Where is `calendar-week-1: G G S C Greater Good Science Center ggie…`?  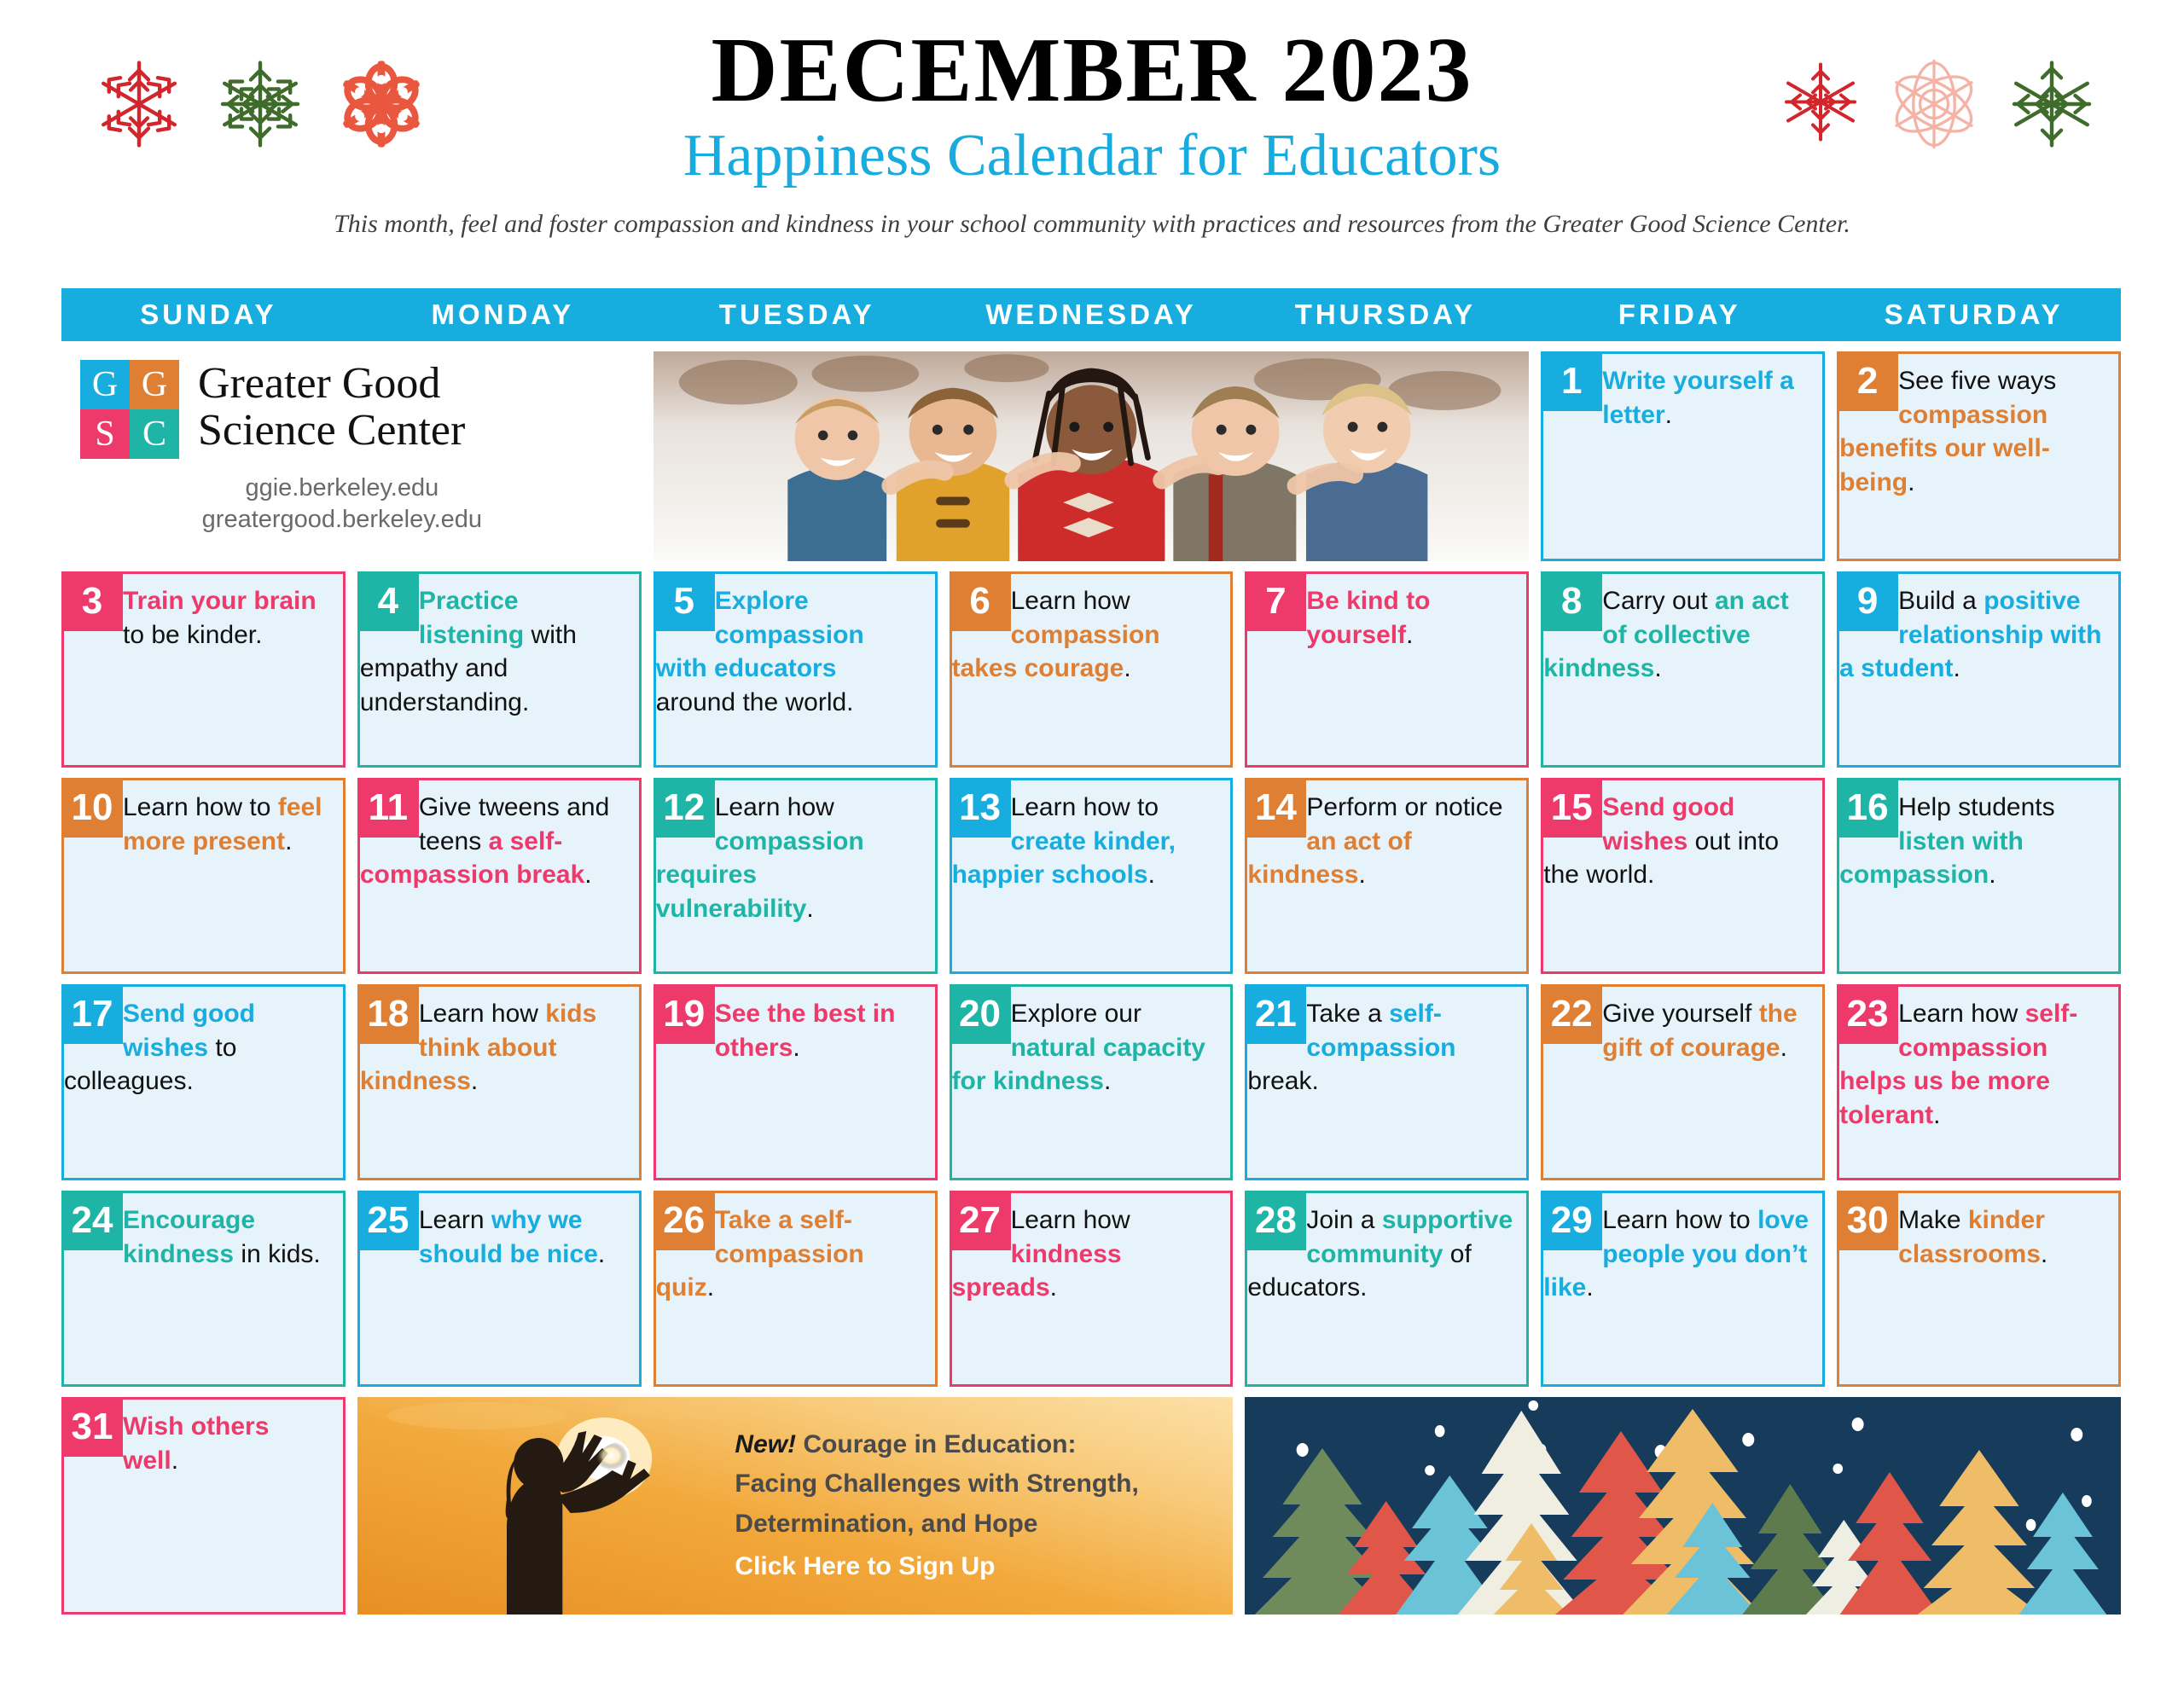
calendar-week-1: G G S C Greater Good Science Center ggie… is located at coordinates (1091, 456).